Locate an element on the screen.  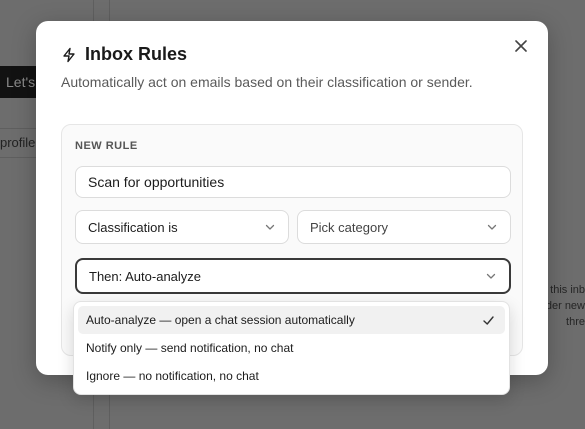
close-button is located at coordinates (521, 46).